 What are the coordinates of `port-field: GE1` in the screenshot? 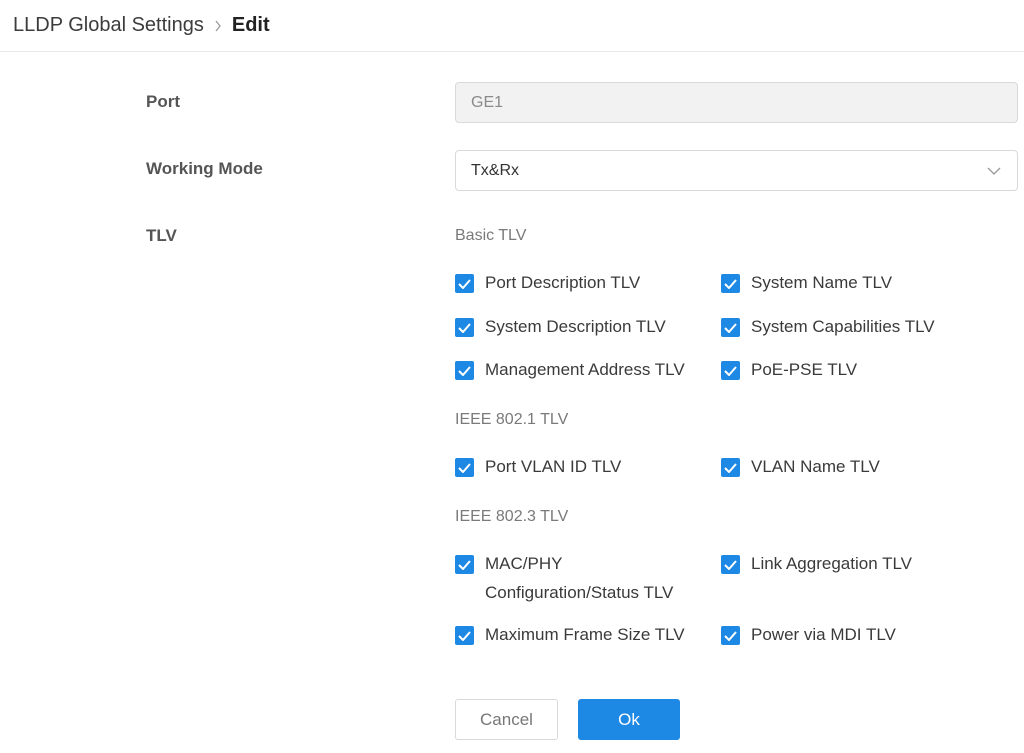 It's located at (736, 102).